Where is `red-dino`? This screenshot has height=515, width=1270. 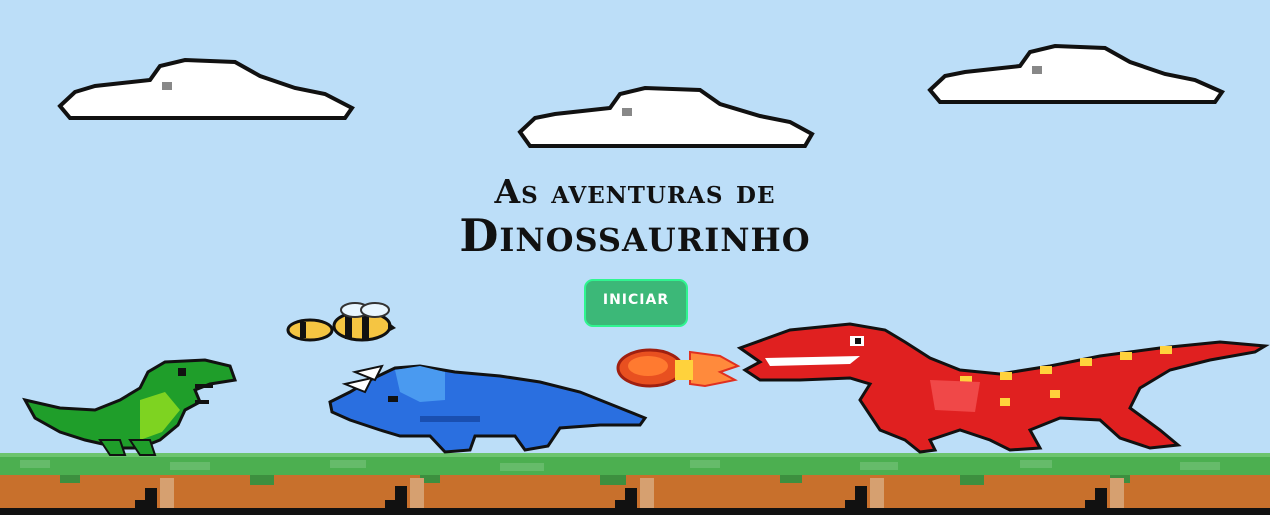 red-dino is located at coordinates (1003, 388).